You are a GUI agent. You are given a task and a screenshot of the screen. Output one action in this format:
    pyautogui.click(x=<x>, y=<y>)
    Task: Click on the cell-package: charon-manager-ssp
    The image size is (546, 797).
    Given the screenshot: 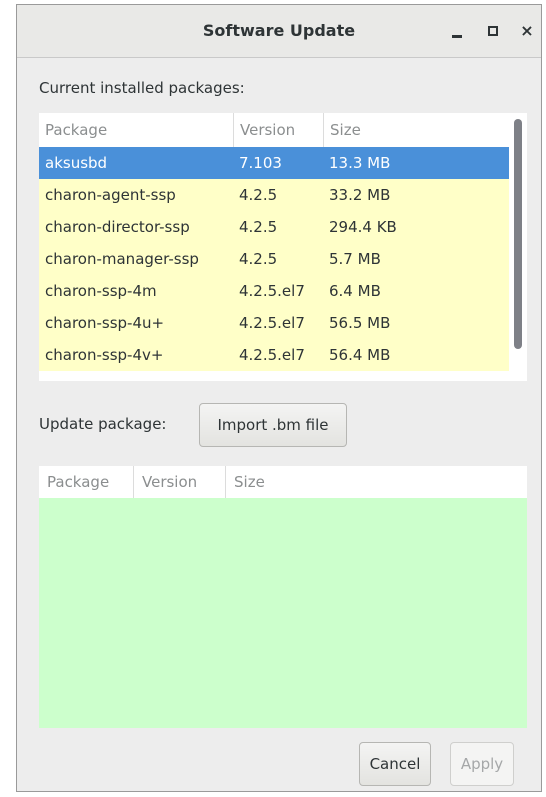 What is the action you would take?
    pyautogui.click(x=122, y=259)
    